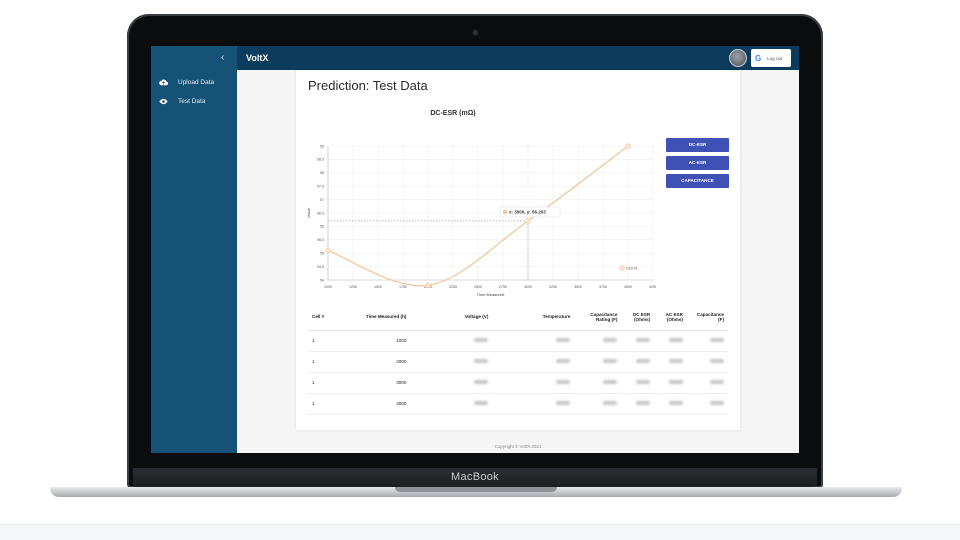 Image resolution: width=960 pixels, height=540 pixels. I want to click on time-measured: 2000, so click(374, 362).